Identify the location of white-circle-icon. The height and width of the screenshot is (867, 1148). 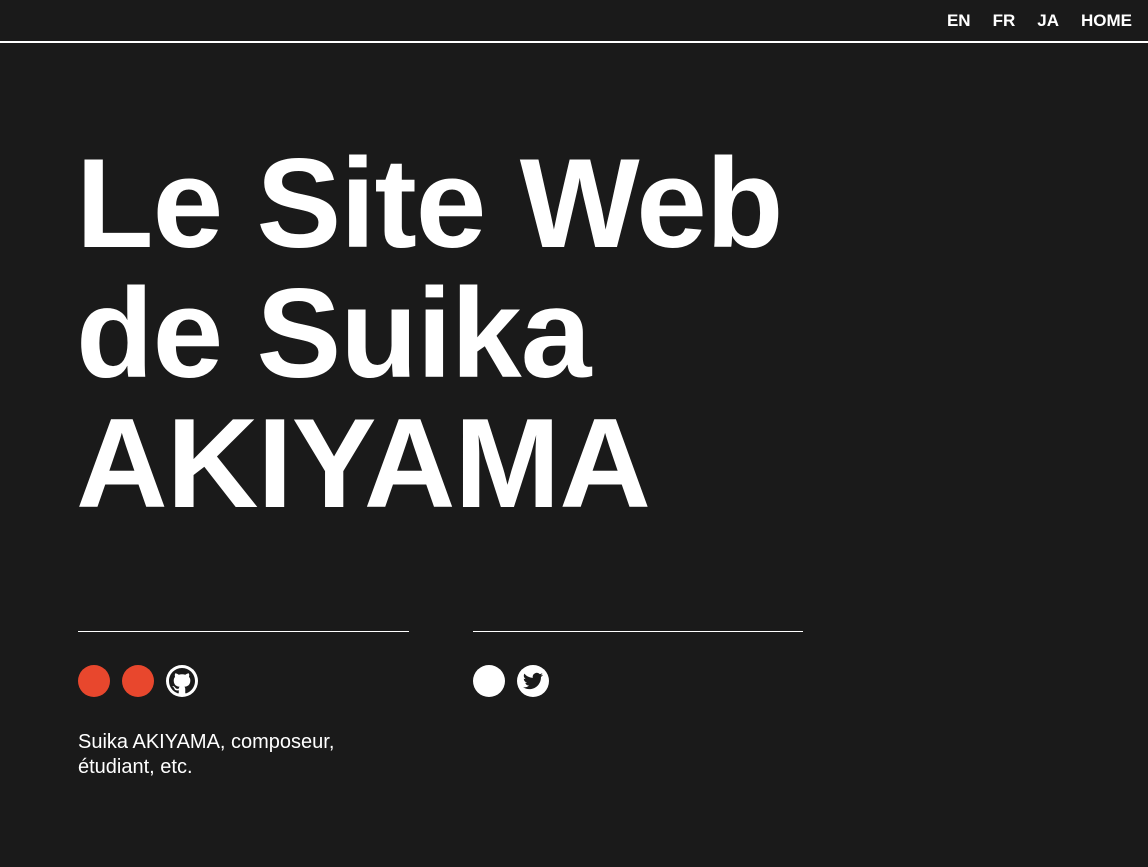
(489, 681).